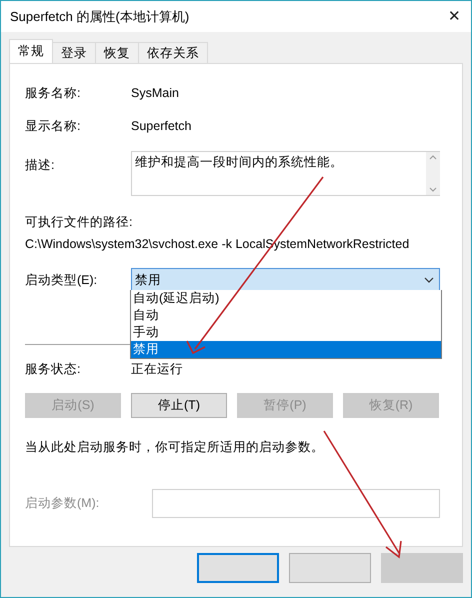 Image resolution: width=472 pixels, height=598 pixels. What do you see at coordinates (173, 52) in the screenshot?
I see `tab: 依存关系` at bounding box center [173, 52].